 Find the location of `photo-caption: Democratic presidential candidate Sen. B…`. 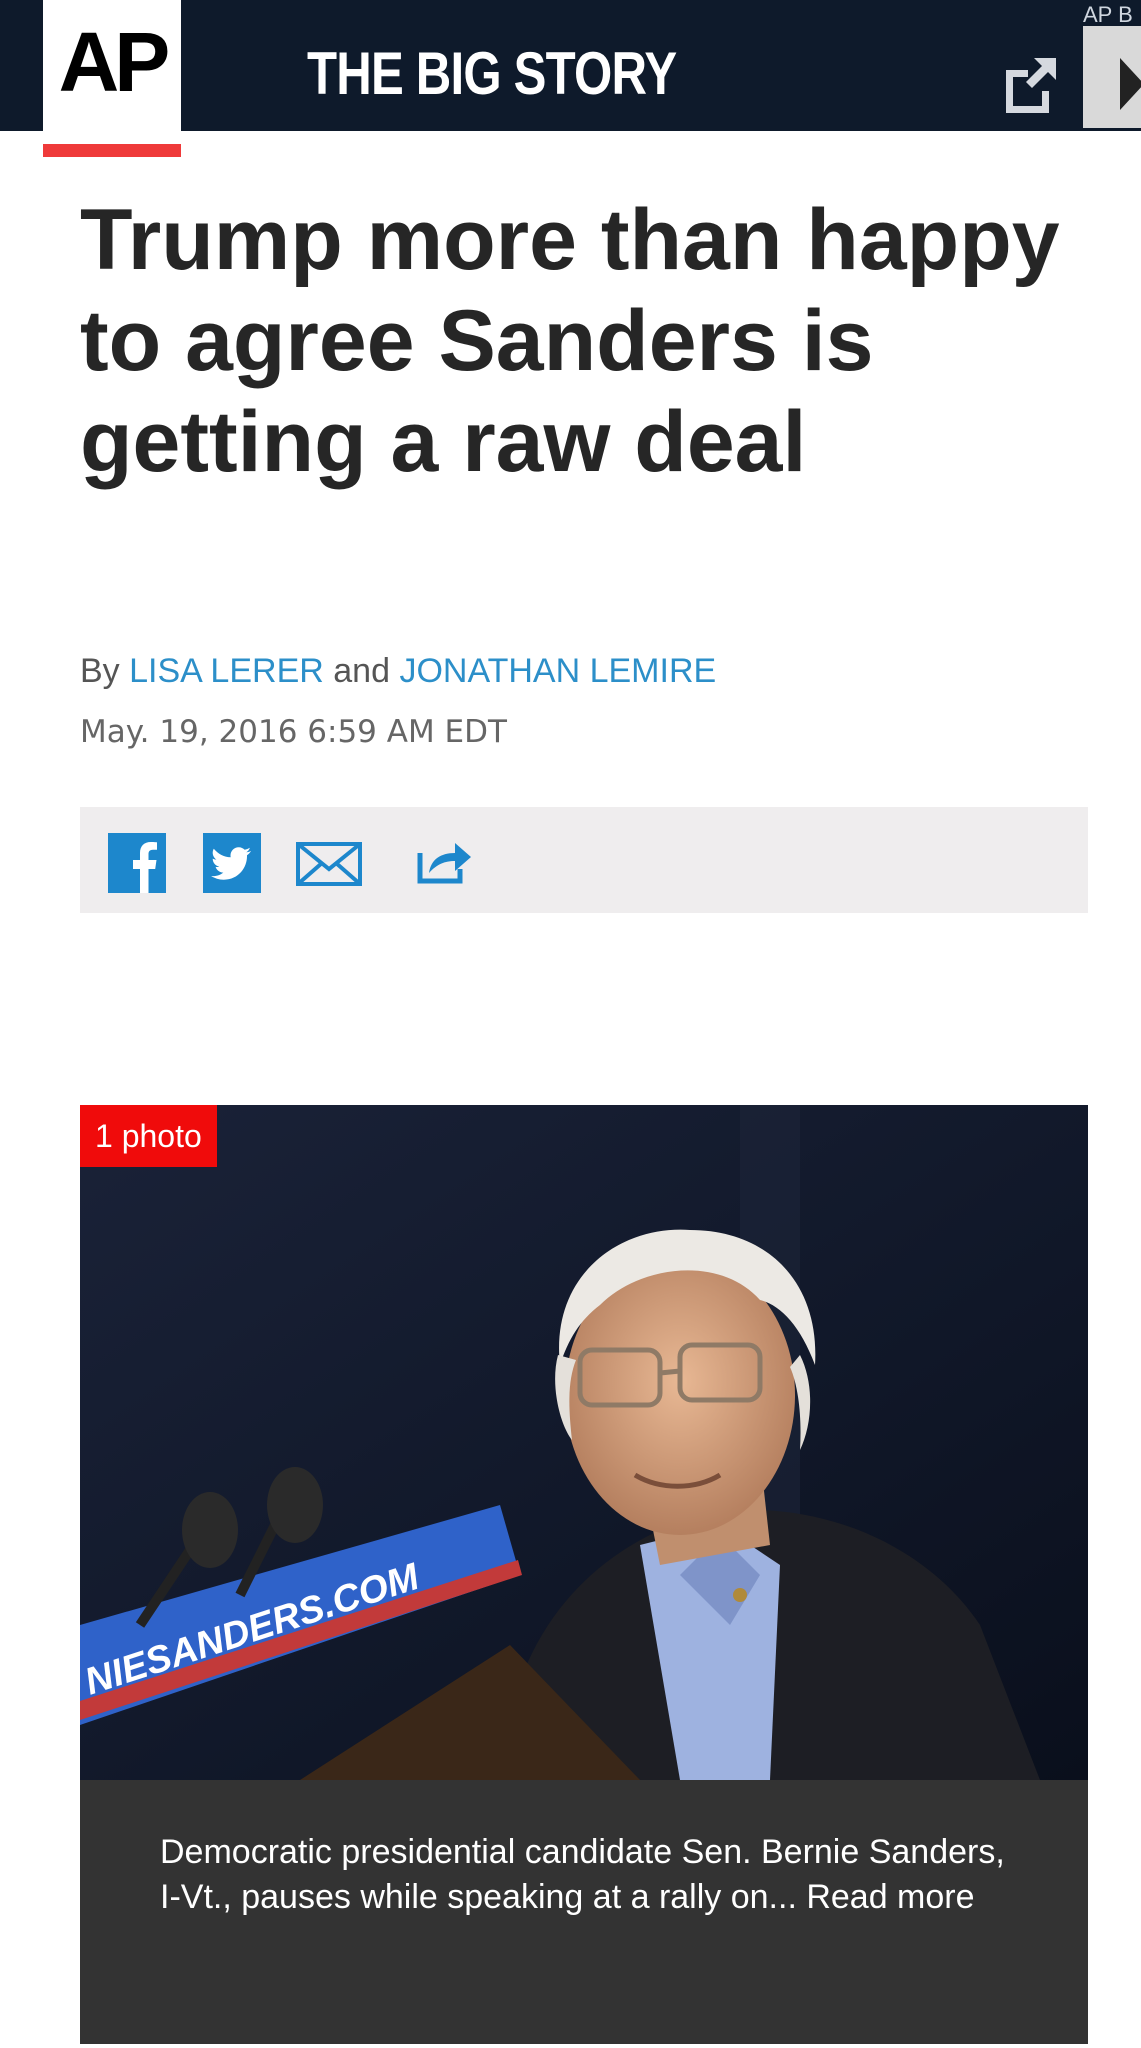

photo-caption: Democratic presidential candidate Sen. B… is located at coordinates (584, 1912).